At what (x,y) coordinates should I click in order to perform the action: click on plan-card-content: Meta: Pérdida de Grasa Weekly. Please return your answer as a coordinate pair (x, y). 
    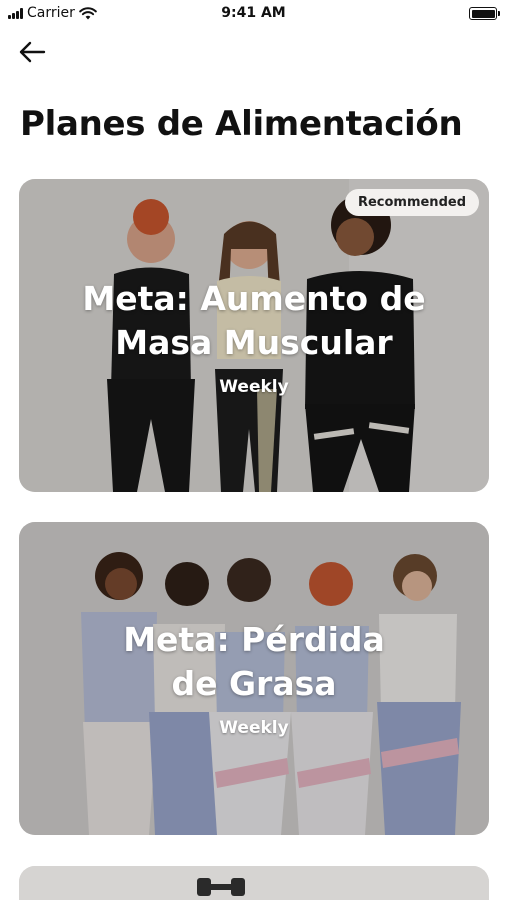
    Looking at the image, I should click on (254, 678).